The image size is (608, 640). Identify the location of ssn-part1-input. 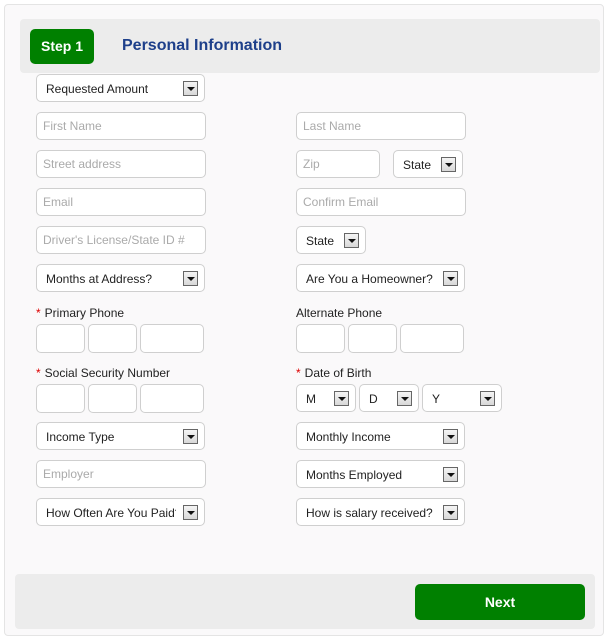
(60, 398).